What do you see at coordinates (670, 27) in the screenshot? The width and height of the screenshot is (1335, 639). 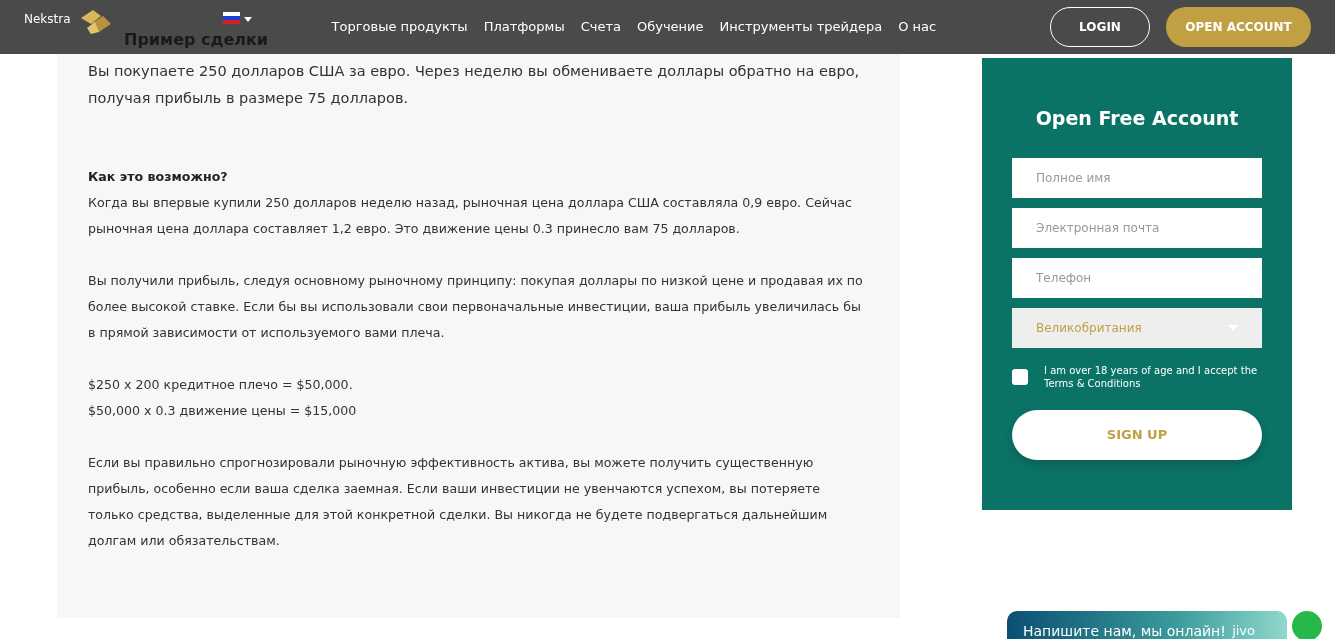 I see `nav-link: Обучение` at bounding box center [670, 27].